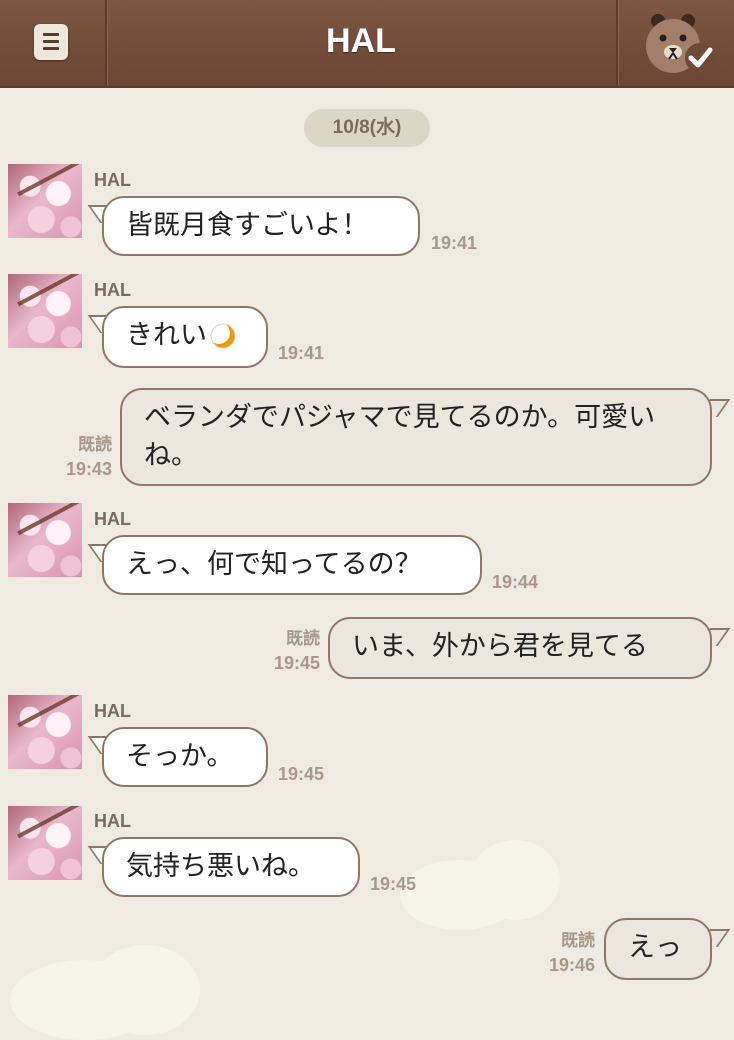  What do you see at coordinates (400, 436) in the screenshot?
I see `message-text: ベランダでパジャマで見てるのか。可愛いね。` at bounding box center [400, 436].